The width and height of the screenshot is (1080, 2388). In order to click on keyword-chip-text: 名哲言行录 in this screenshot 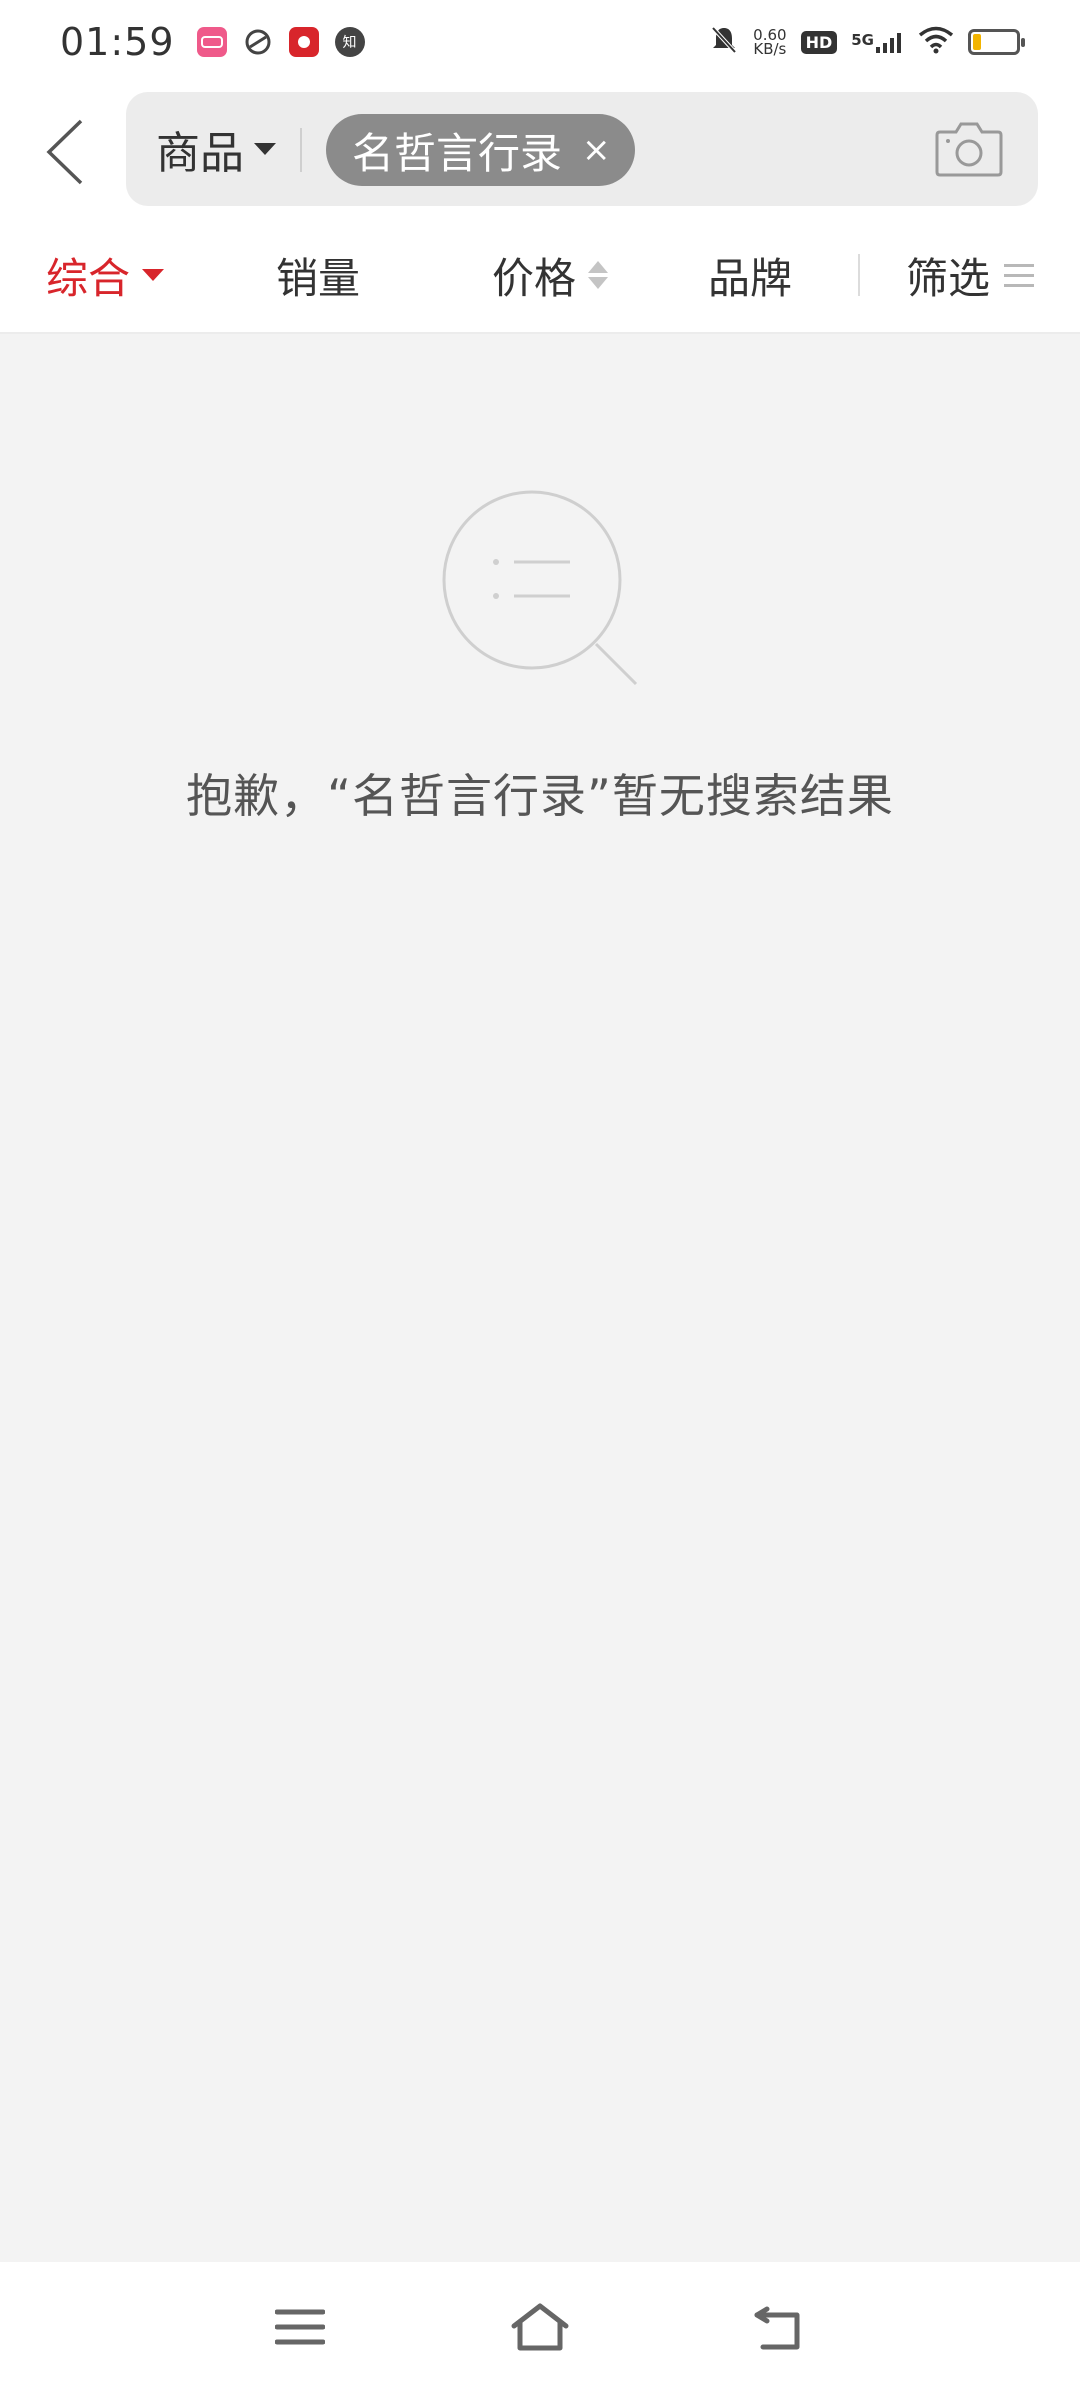, I will do `click(457, 153)`.